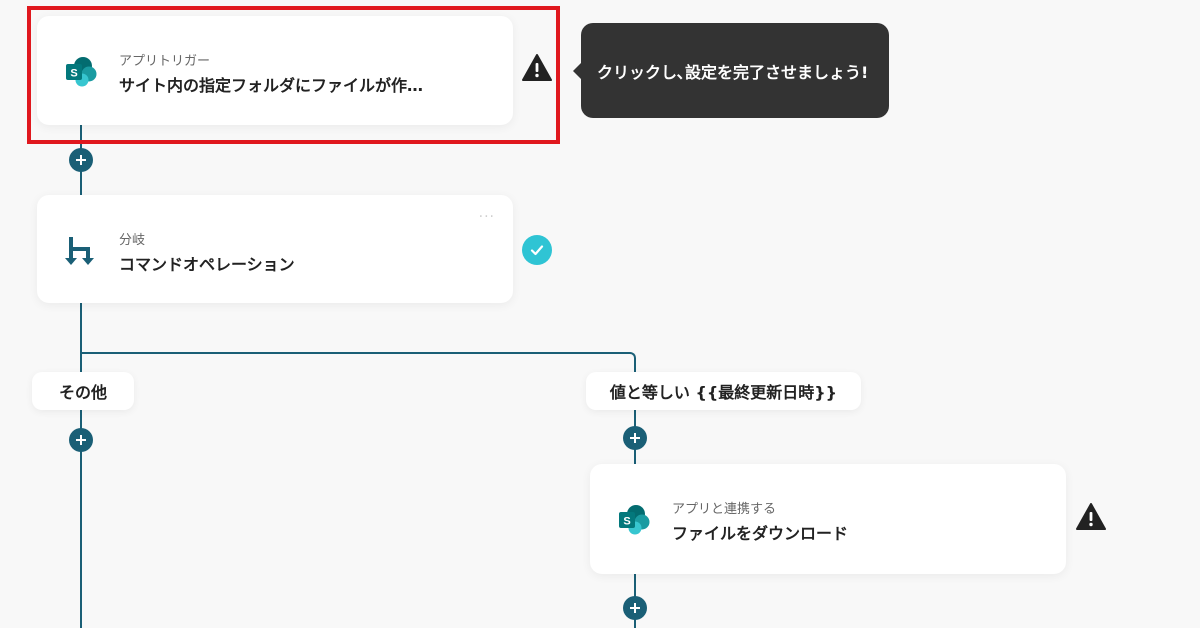 Image resolution: width=1200 pixels, height=628 pixels. I want to click on branch-label-other: その他, so click(83, 391).